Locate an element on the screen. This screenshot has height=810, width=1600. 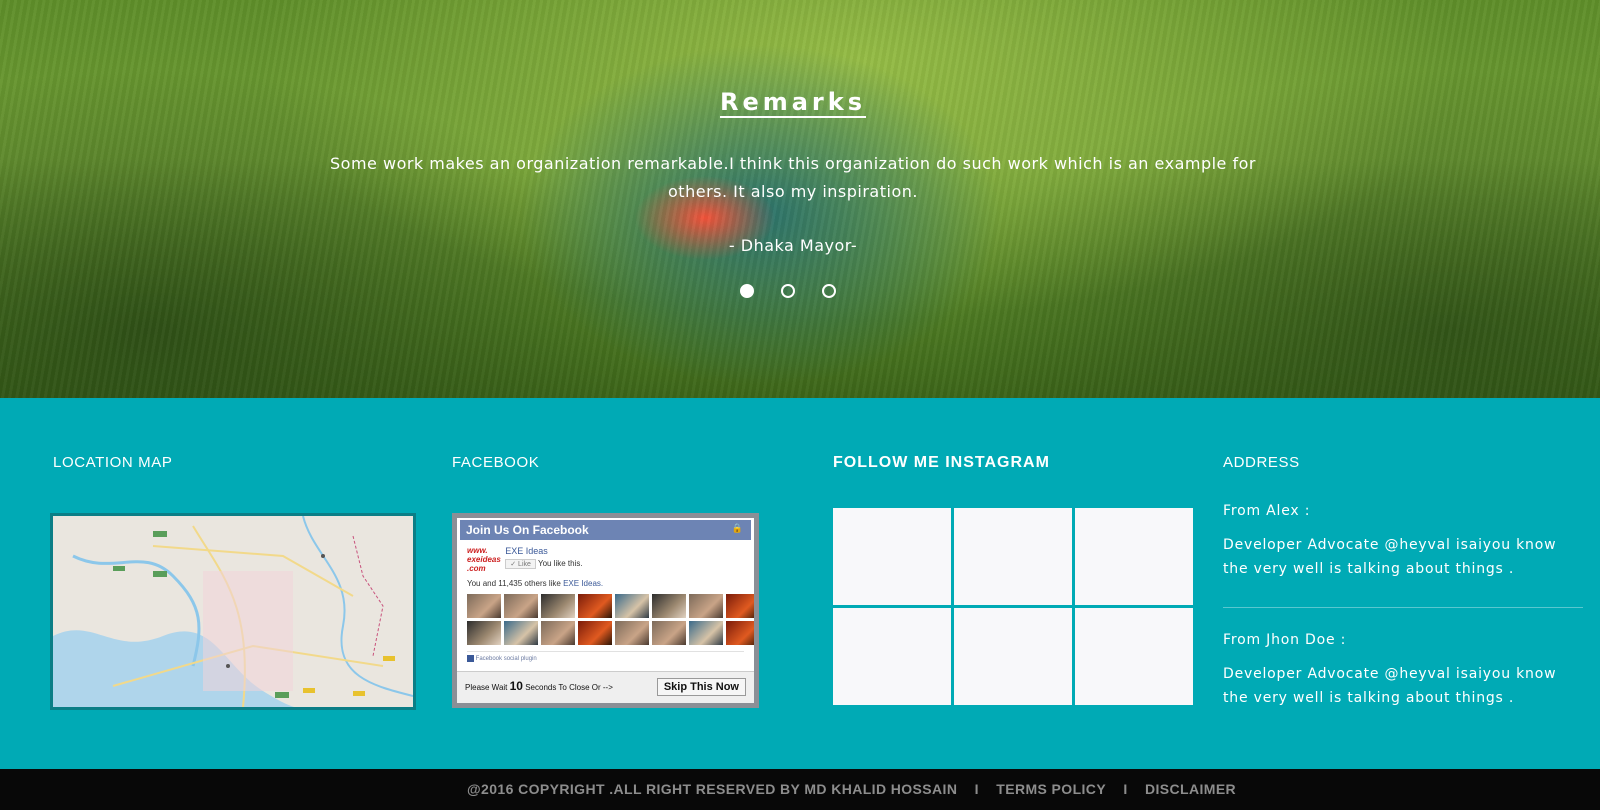
terms-policy-link: TERMS POLICY is located at coordinates (1051, 789).